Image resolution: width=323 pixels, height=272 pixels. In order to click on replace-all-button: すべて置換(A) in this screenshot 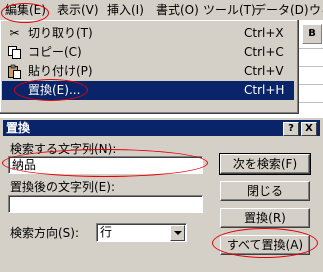, I will do `click(265, 245)`.